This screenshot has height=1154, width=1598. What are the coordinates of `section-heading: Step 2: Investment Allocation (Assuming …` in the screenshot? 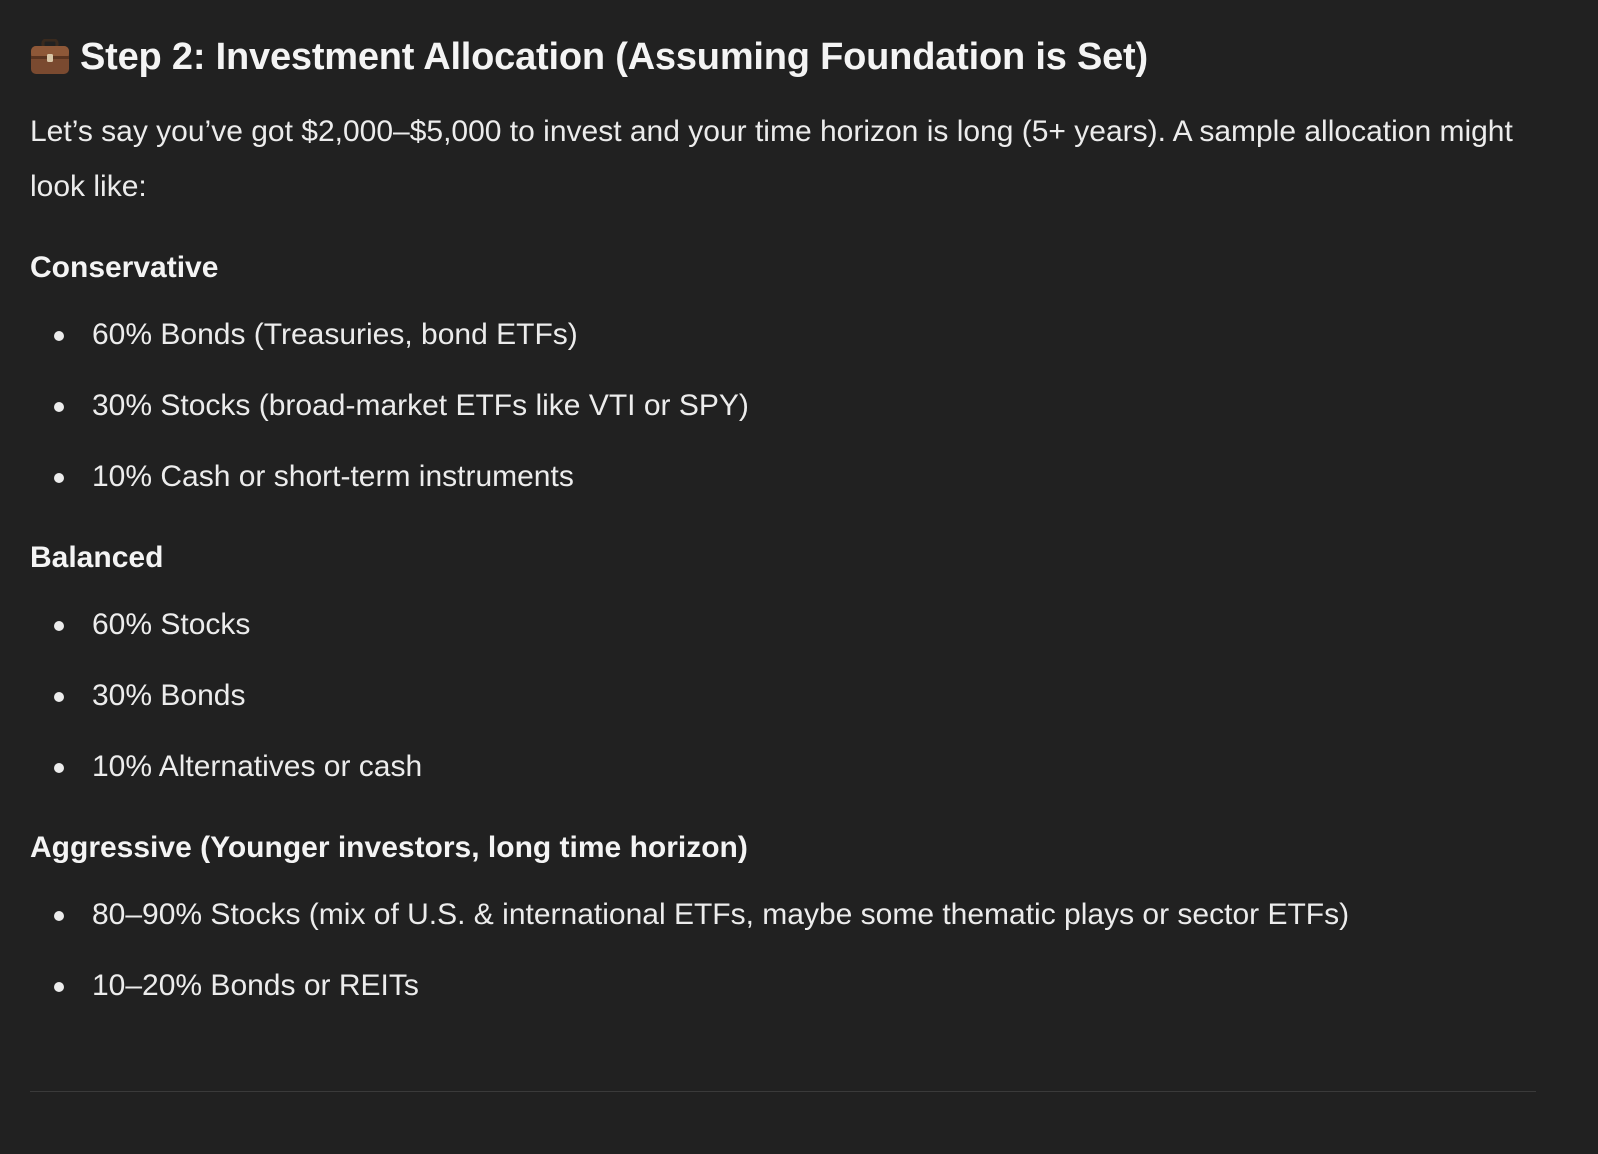 It's located at (589, 57).